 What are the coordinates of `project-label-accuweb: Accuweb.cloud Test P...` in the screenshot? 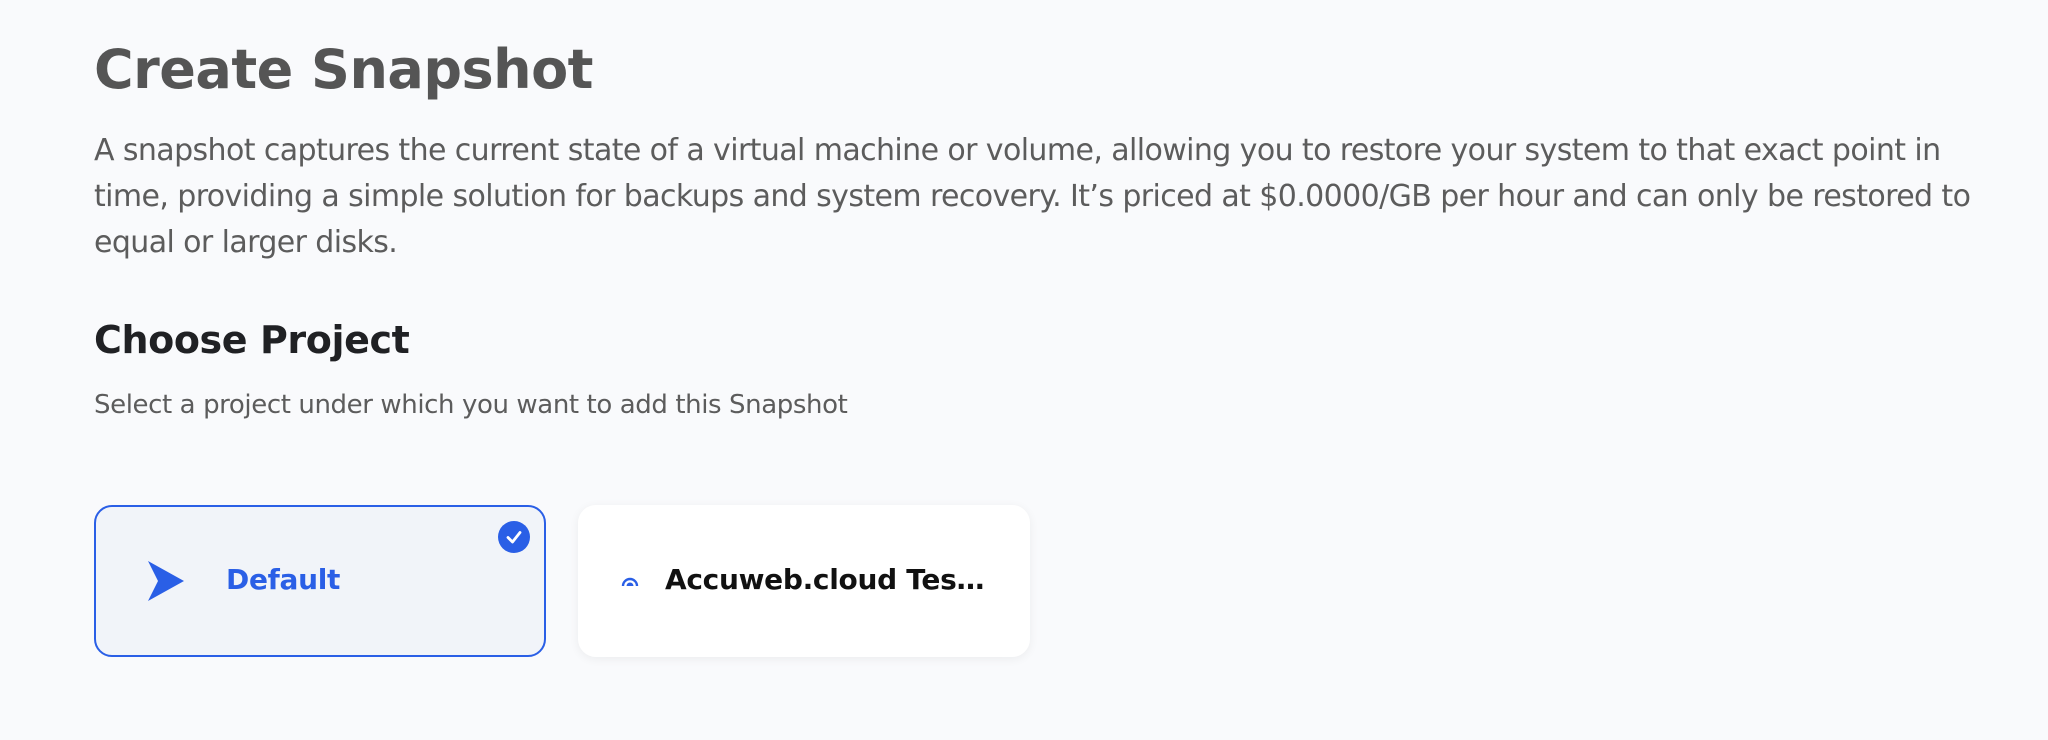 It's located at (830, 579).